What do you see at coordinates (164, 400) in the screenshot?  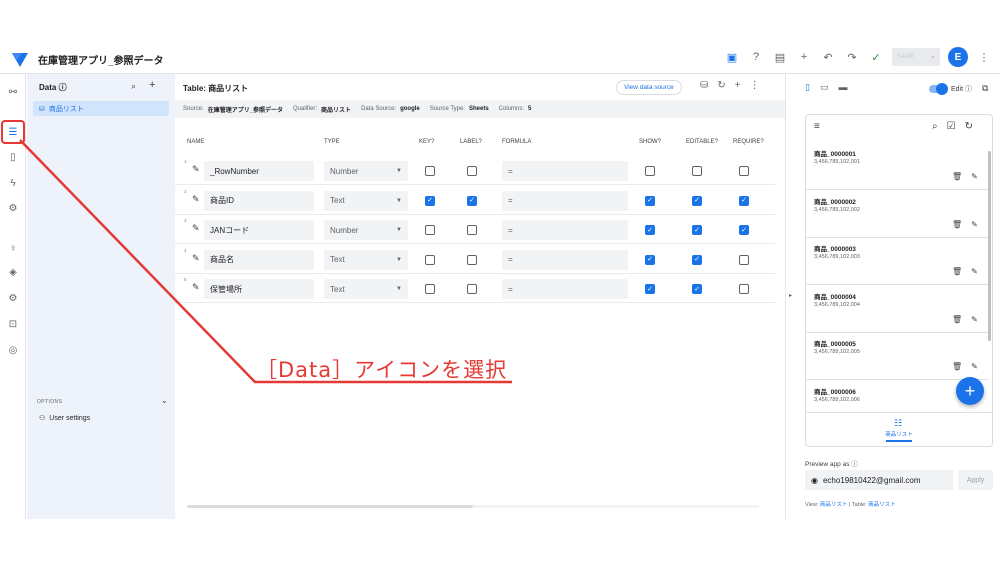 I see `options-chevron-icon: ⌄` at bounding box center [164, 400].